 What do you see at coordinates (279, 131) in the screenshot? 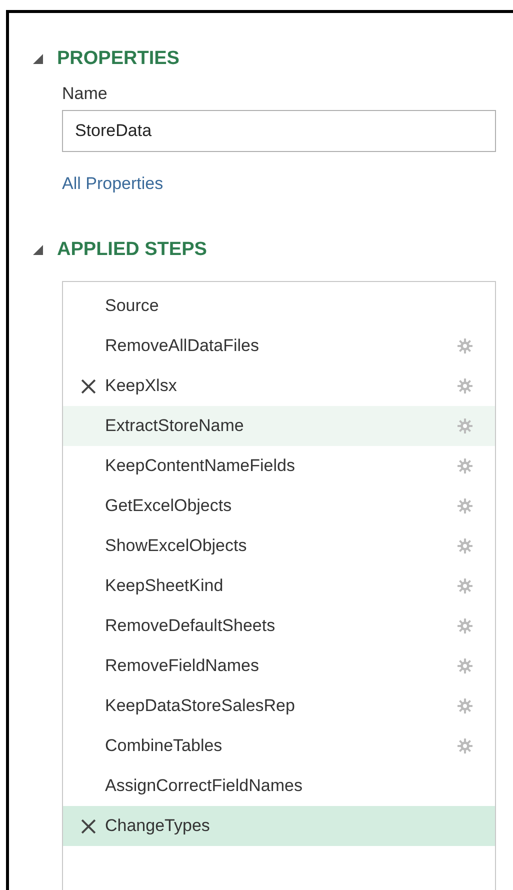
I see `name-field: StoreData` at bounding box center [279, 131].